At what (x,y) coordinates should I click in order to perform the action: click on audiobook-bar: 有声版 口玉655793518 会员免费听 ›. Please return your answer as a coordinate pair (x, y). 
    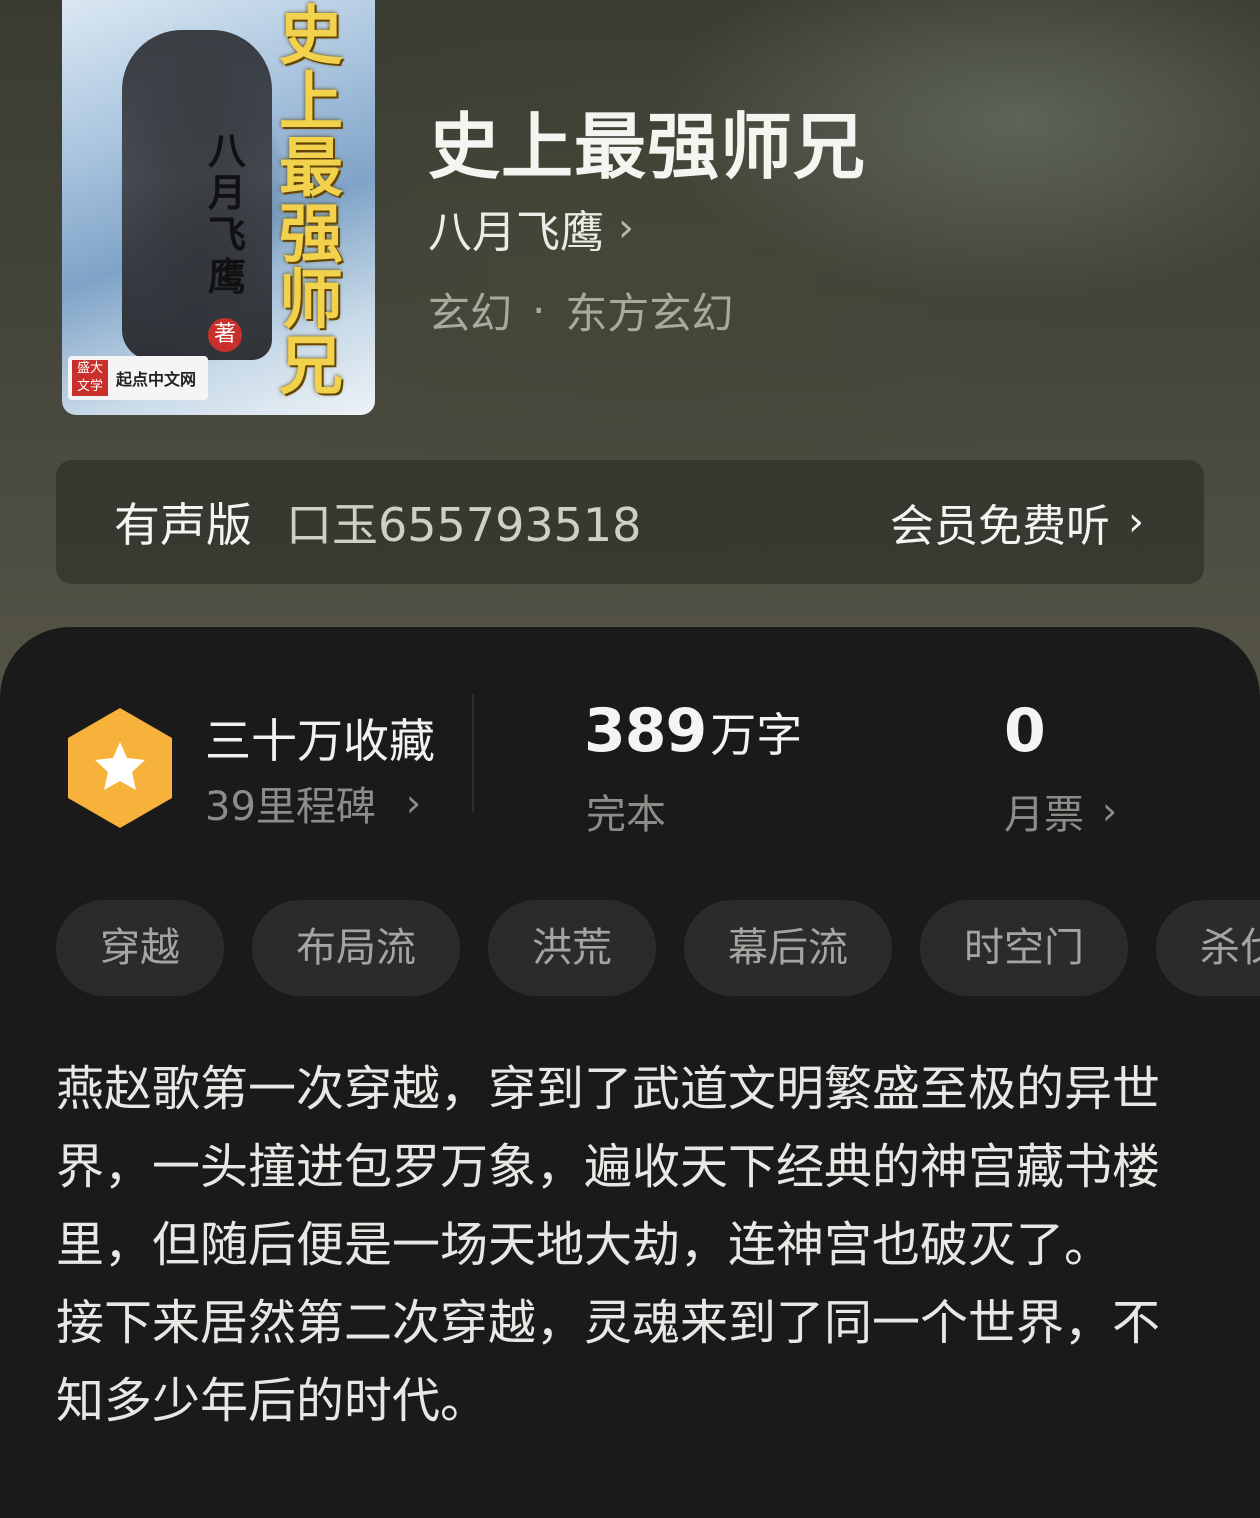
    Looking at the image, I should click on (630, 522).